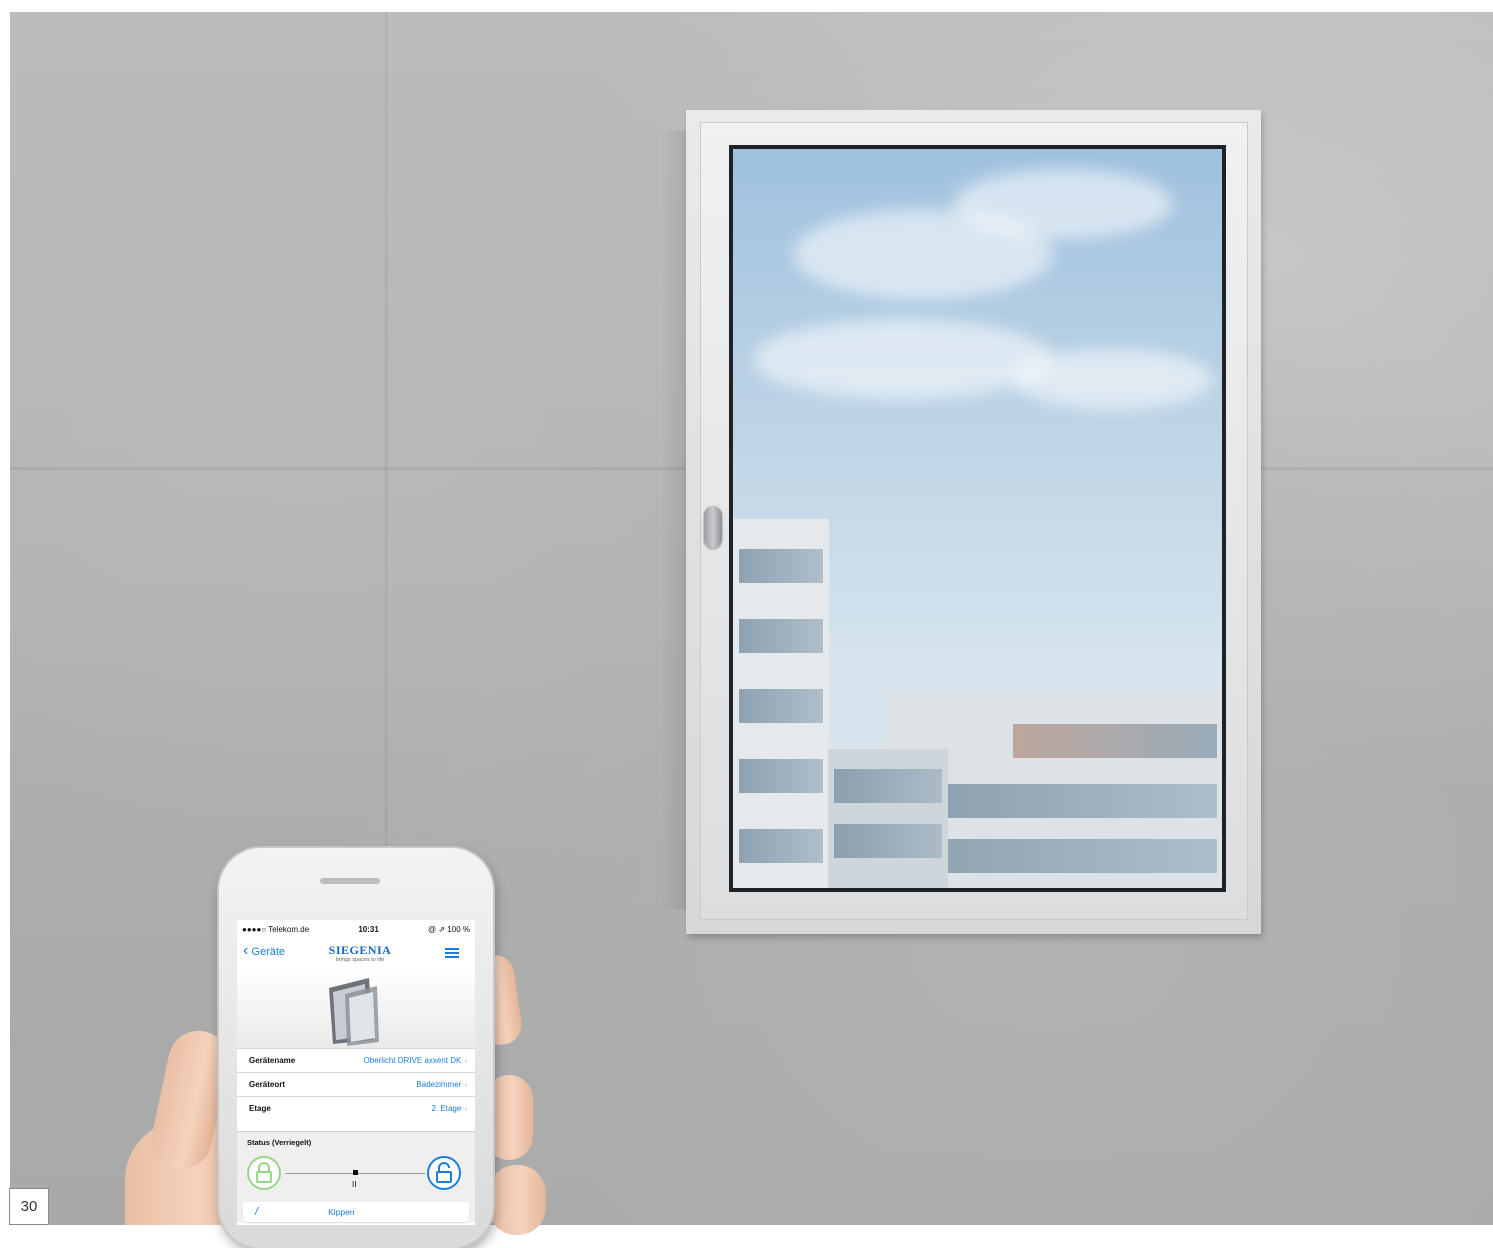  Describe the element at coordinates (888, 818) in the screenshot. I see `building-center` at that location.